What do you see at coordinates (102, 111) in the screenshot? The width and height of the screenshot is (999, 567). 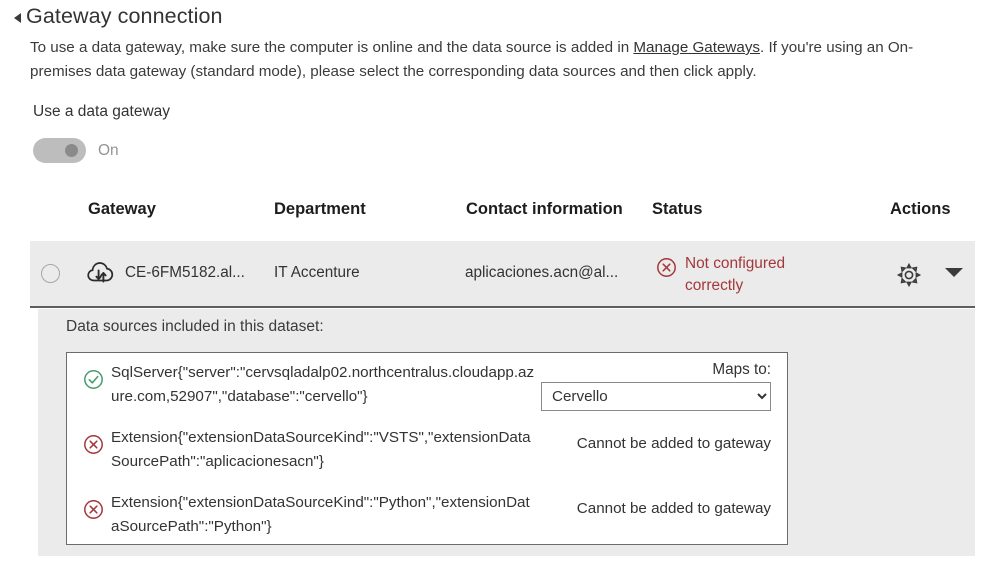 I see `use-data-gateway-label: Use a data gateway` at bounding box center [102, 111].